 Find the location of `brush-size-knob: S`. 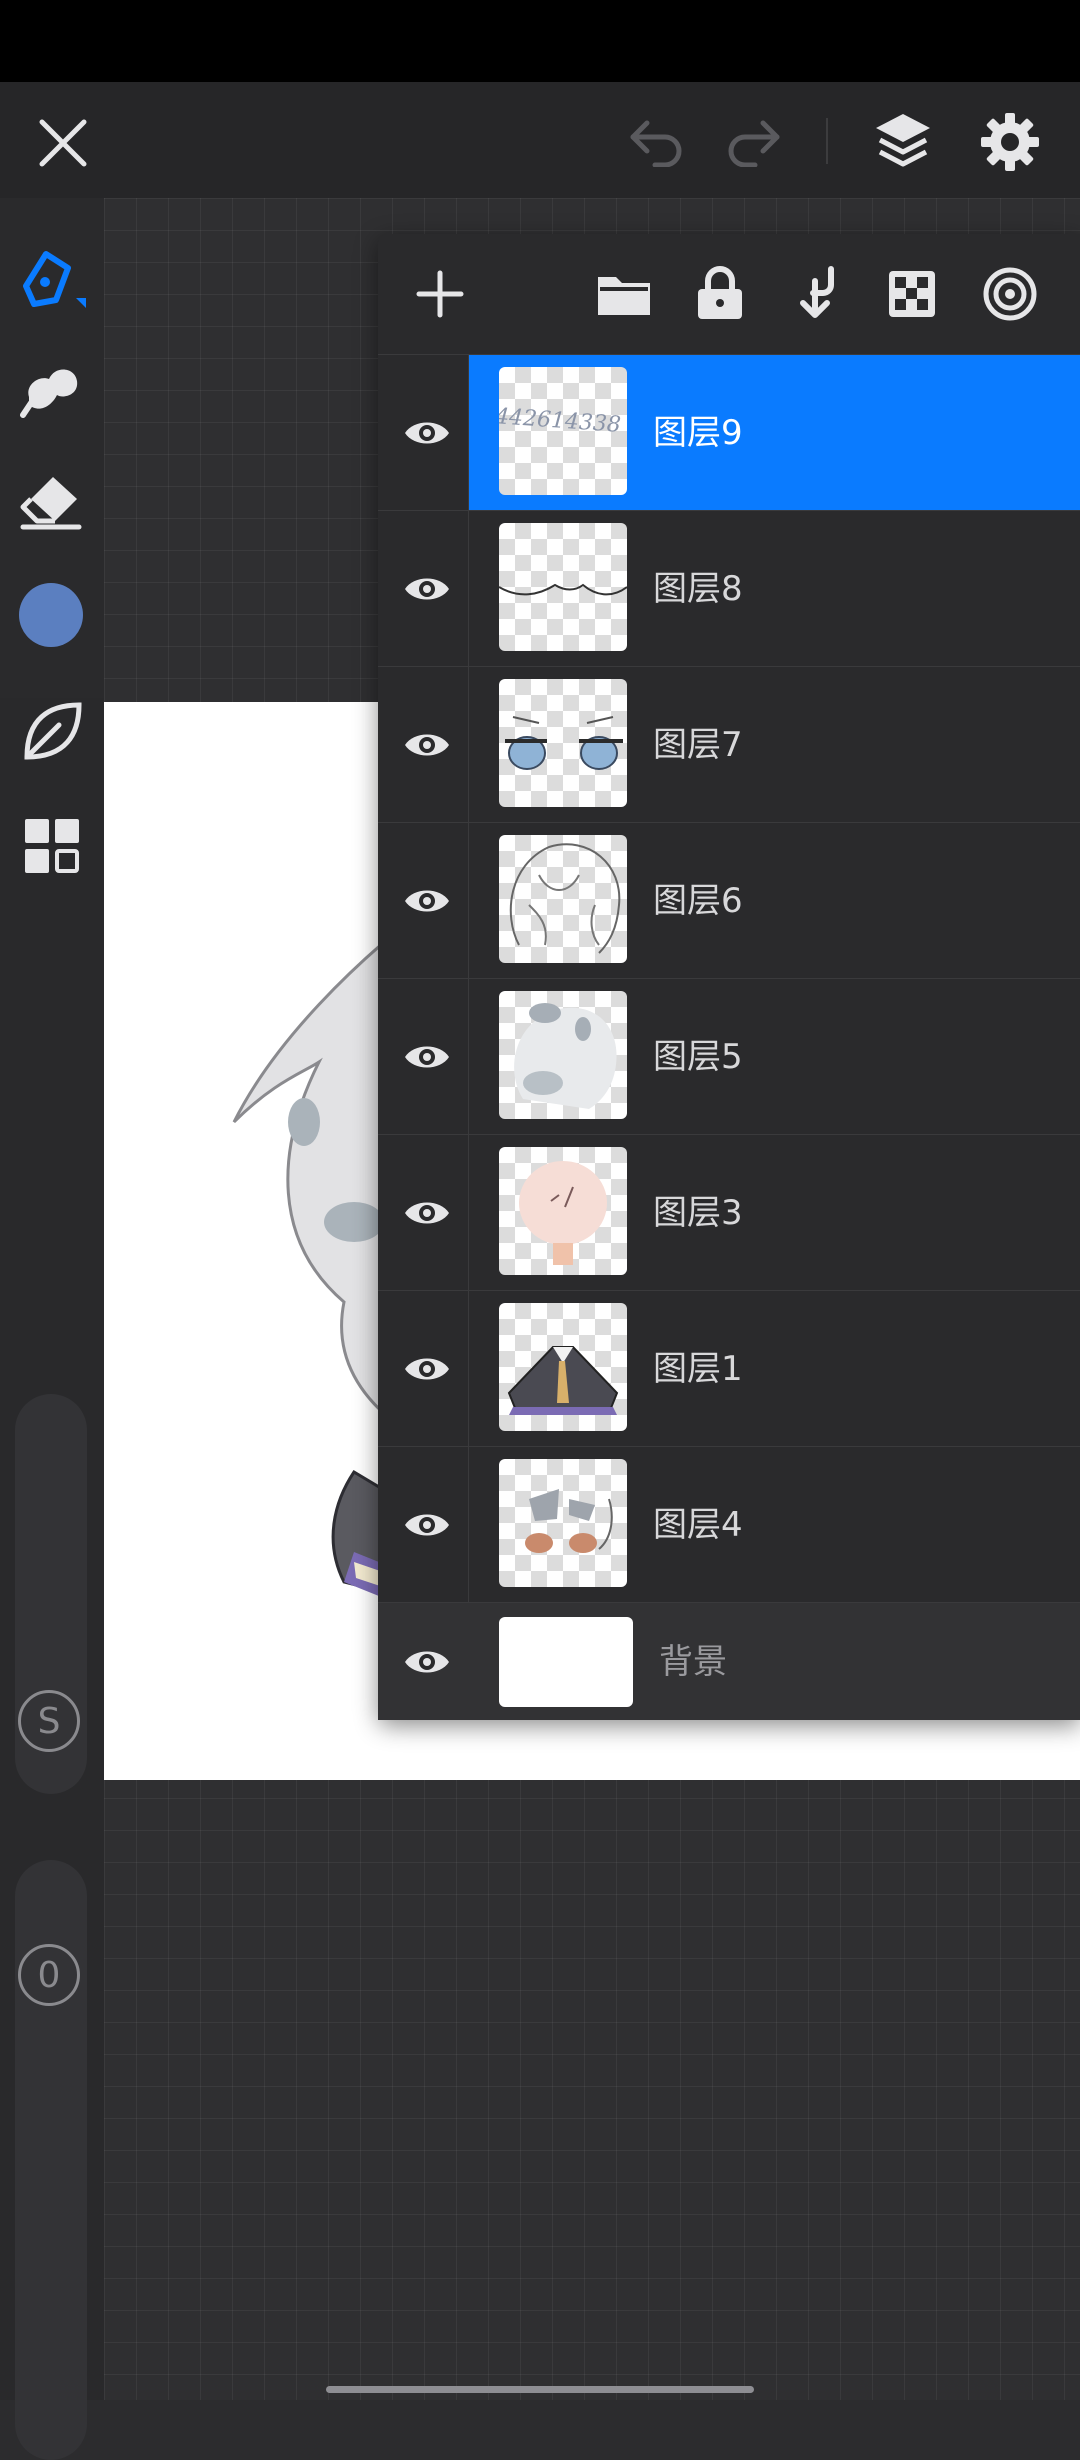

brush-size-knob: S is located at coordinates (49, 1721).